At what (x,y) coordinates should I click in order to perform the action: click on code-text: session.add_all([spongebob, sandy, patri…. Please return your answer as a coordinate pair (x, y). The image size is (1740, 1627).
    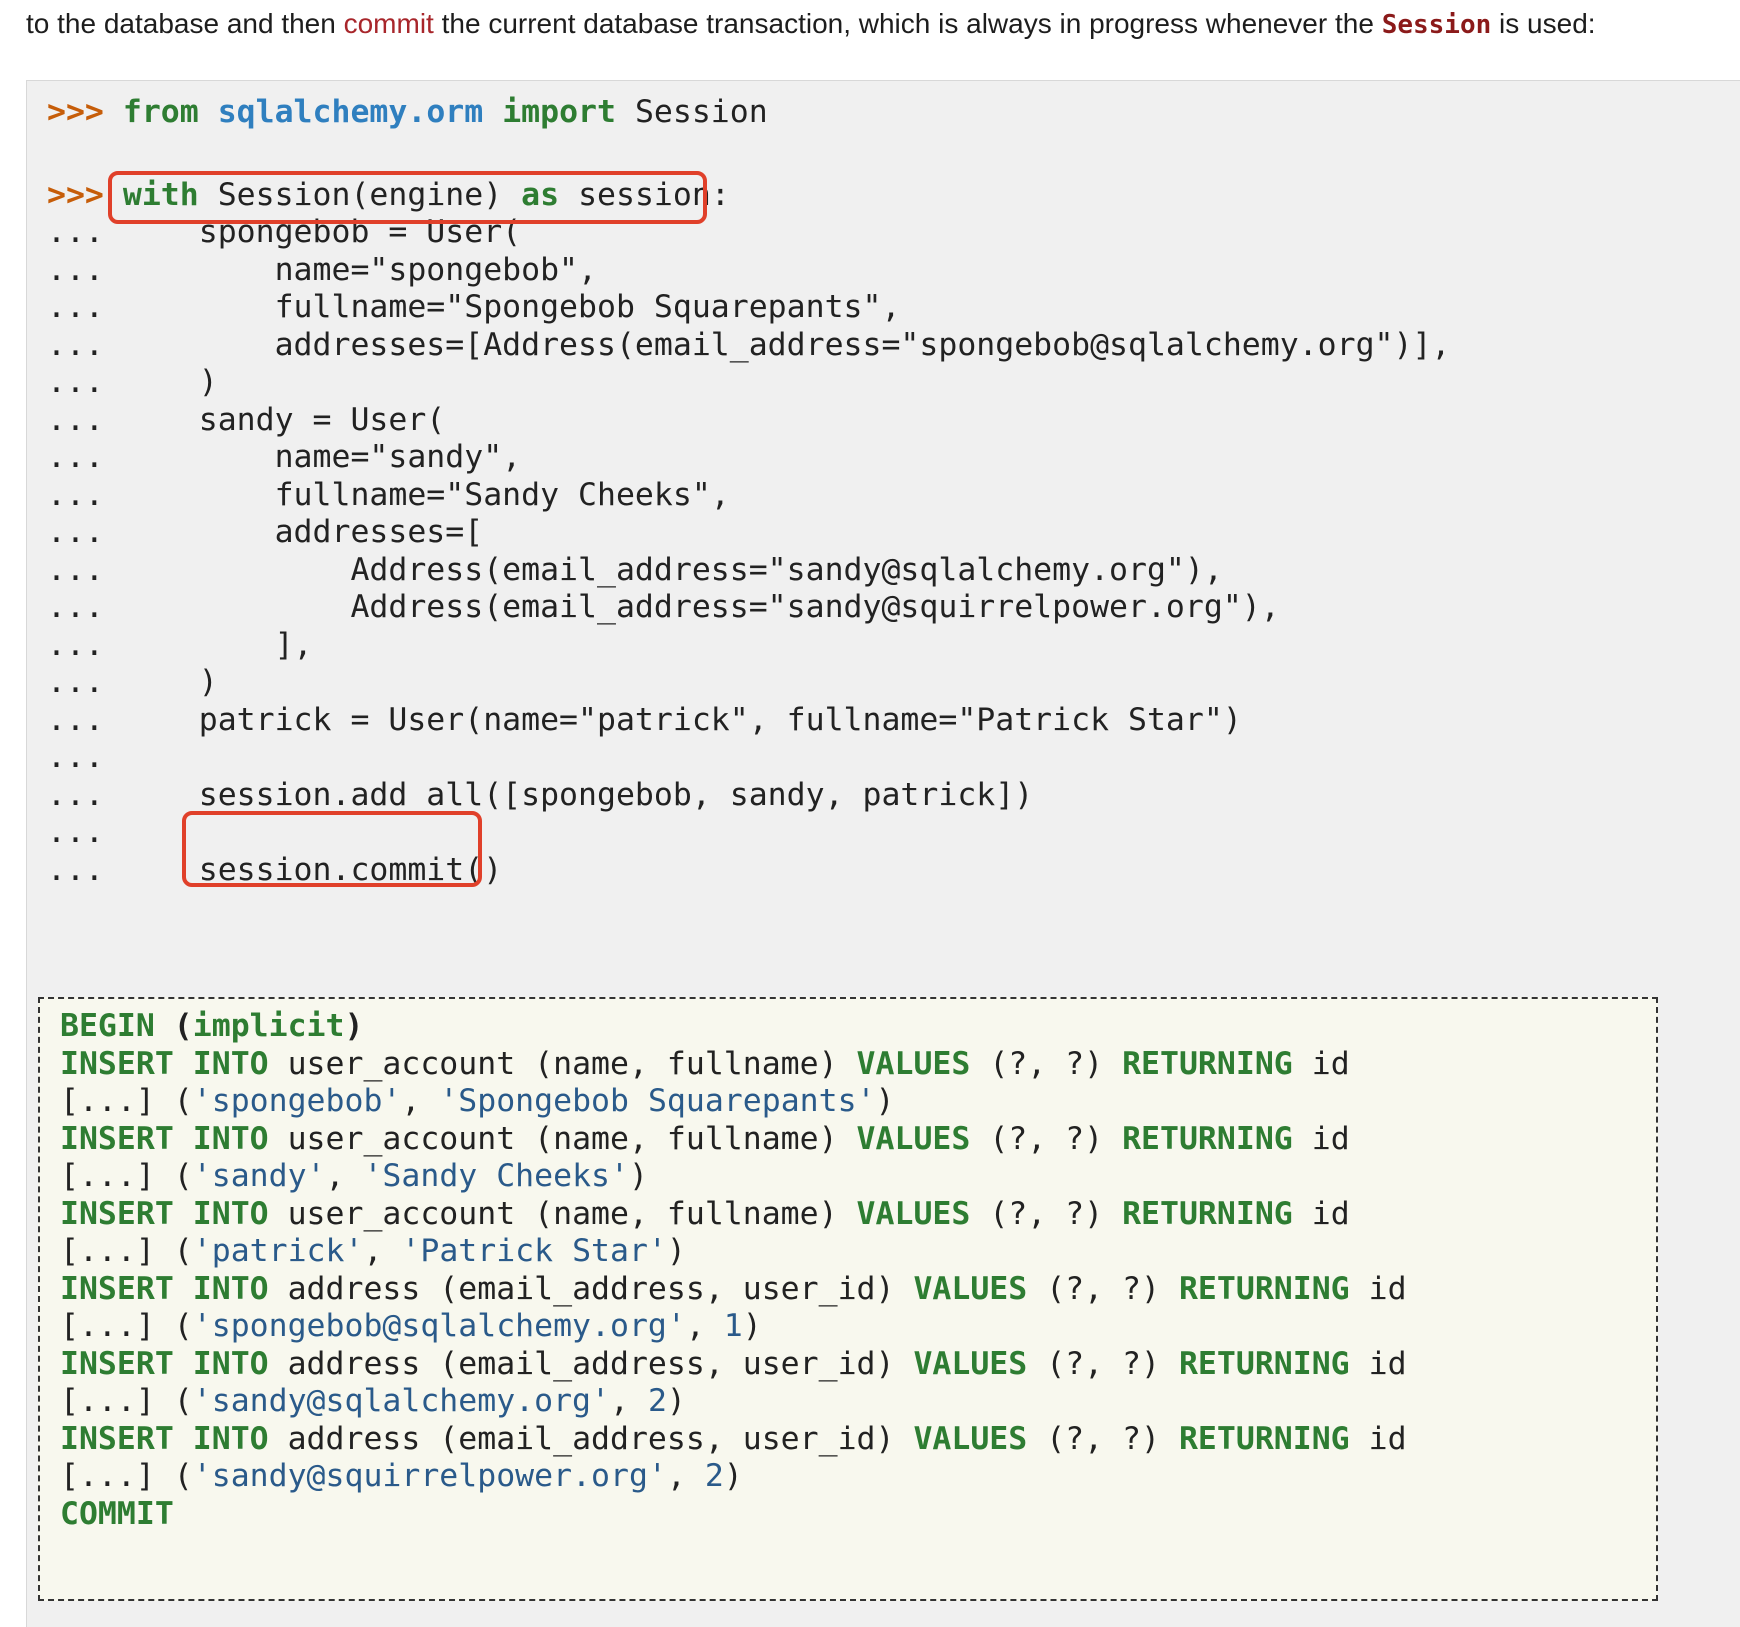
    Looking at the image, I should click on (578, 794).